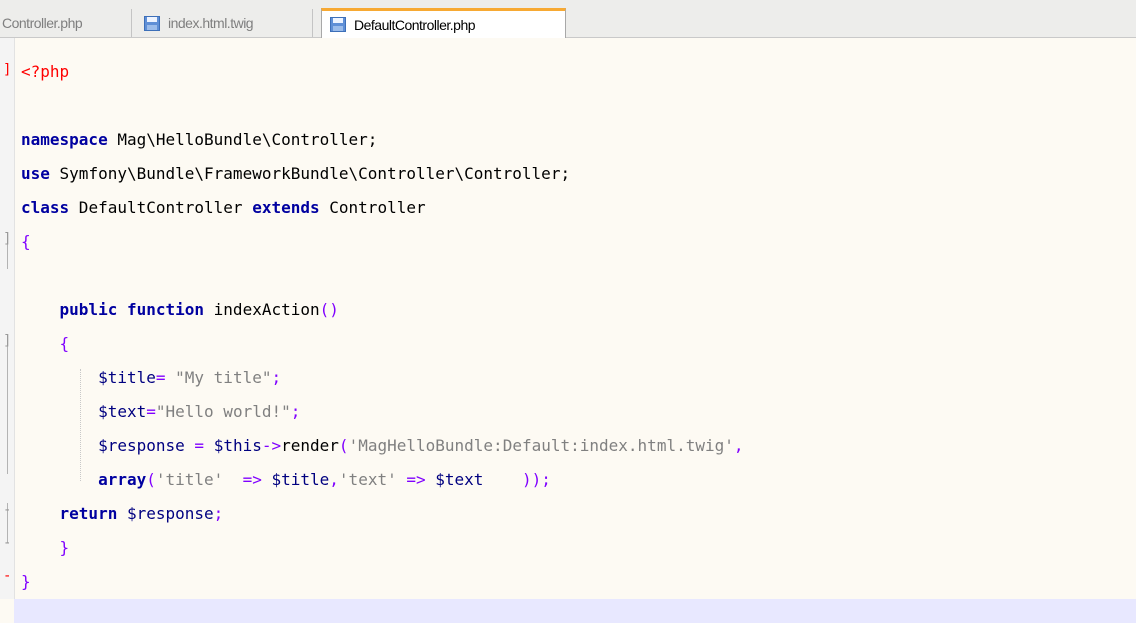  Describe the element at coordinates (536, 479) in the screenshot. I see `paren: ));` at that location.